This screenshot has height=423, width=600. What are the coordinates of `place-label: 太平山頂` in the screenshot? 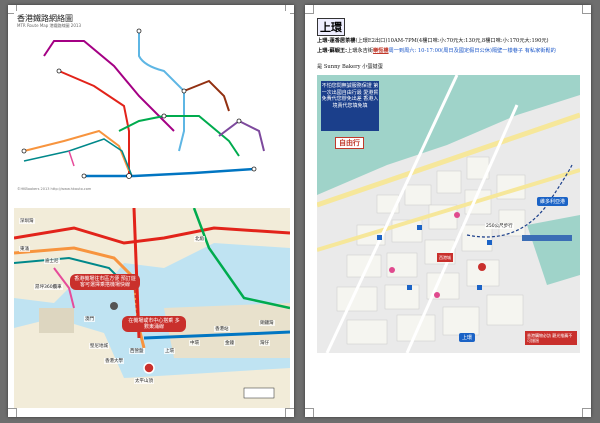 It's located at (144, 381).